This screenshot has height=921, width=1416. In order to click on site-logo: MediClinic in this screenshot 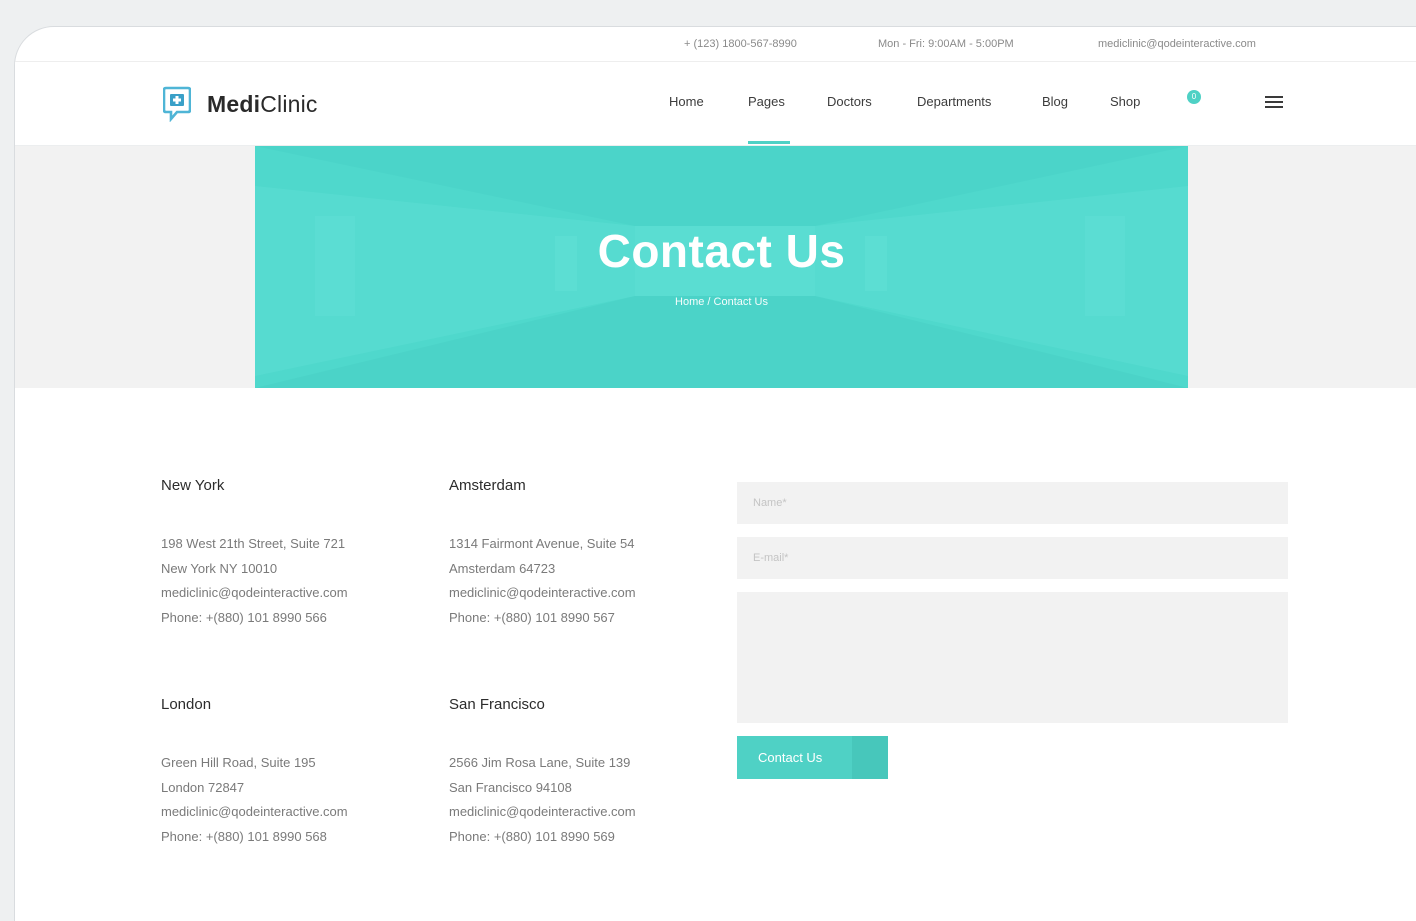, I will do `click(240, 104)`.